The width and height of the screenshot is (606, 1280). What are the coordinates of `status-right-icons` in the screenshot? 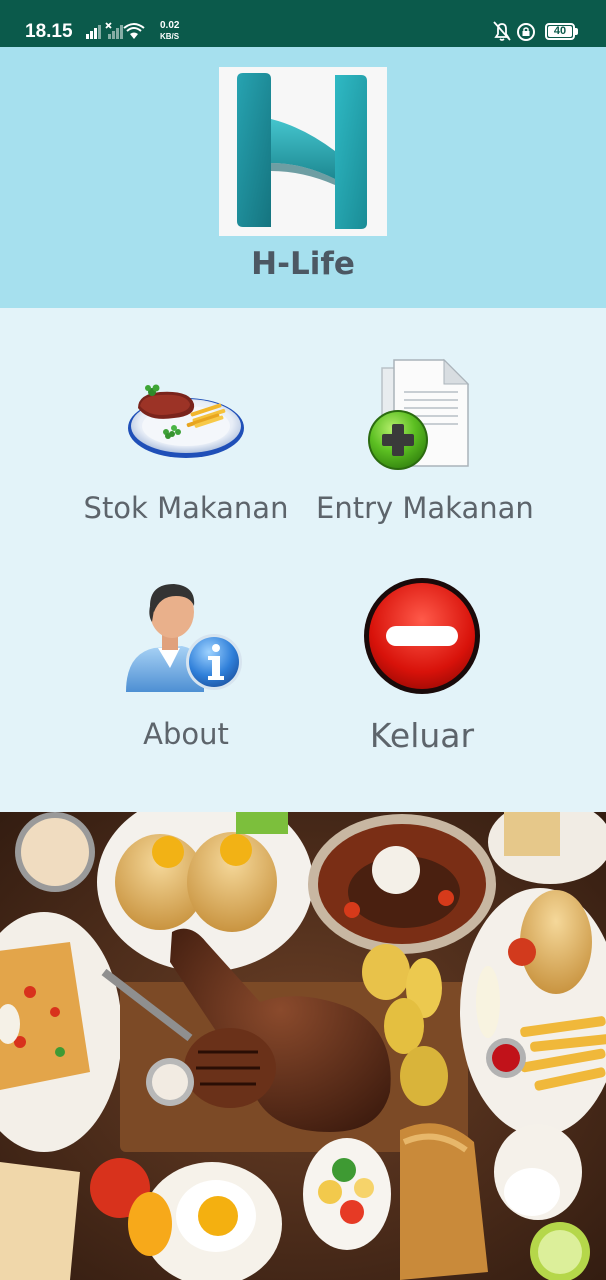 It's located at (514, 31).